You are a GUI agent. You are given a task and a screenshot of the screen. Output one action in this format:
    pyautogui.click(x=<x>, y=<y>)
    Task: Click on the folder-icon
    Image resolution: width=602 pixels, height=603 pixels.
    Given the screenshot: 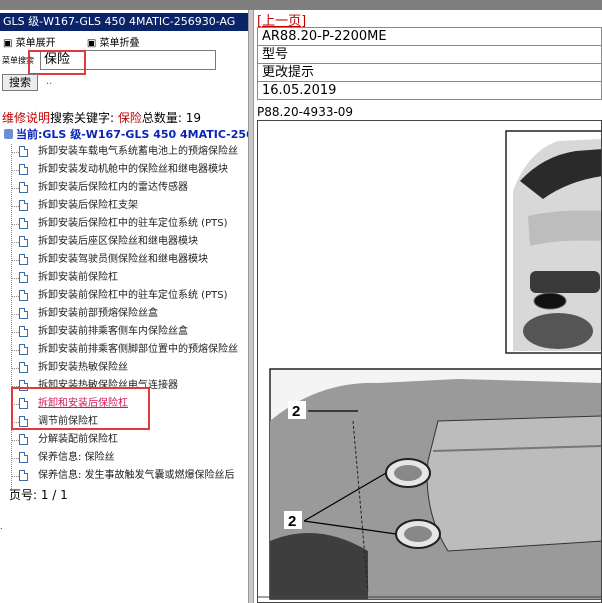 What is the action you would take?
    pyautogui.click(x=8, y=134)
    